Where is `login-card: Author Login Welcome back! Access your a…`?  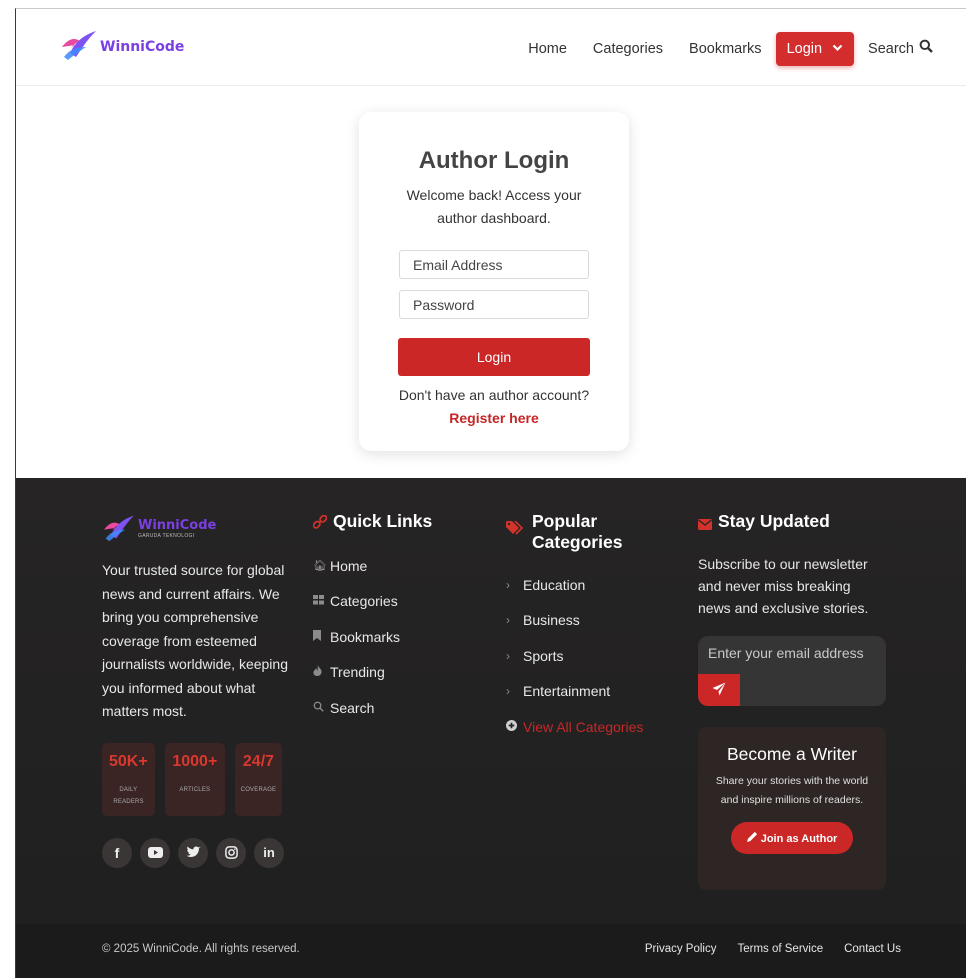 login-card: Author Login Welcome back! Access your a… is located at coordinates (494, 281).